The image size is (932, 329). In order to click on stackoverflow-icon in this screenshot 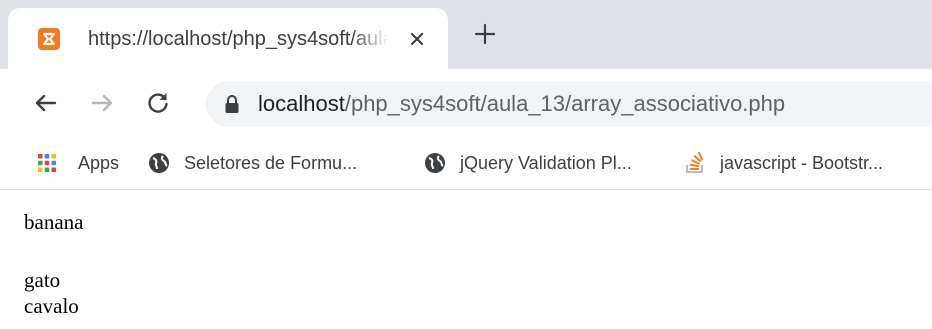, I will do `click(695, 162)`.